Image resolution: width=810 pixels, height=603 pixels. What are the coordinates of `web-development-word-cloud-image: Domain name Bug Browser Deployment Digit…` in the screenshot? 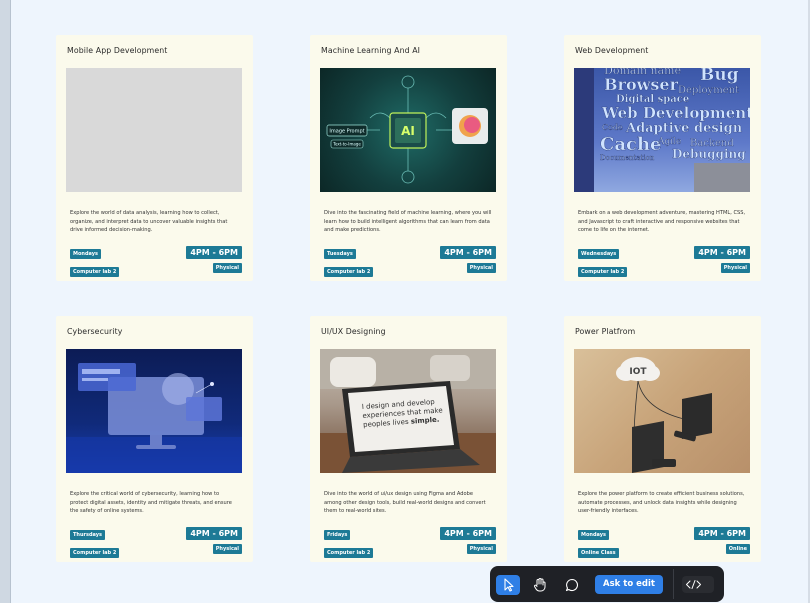 It's located at (662, 130).